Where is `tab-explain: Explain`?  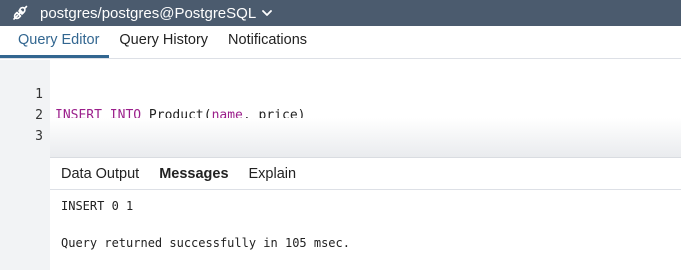
tab-explain: Explain is located at coordinates (273, 174).